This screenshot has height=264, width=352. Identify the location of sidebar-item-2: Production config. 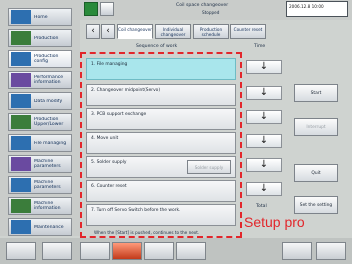
(40, 59).